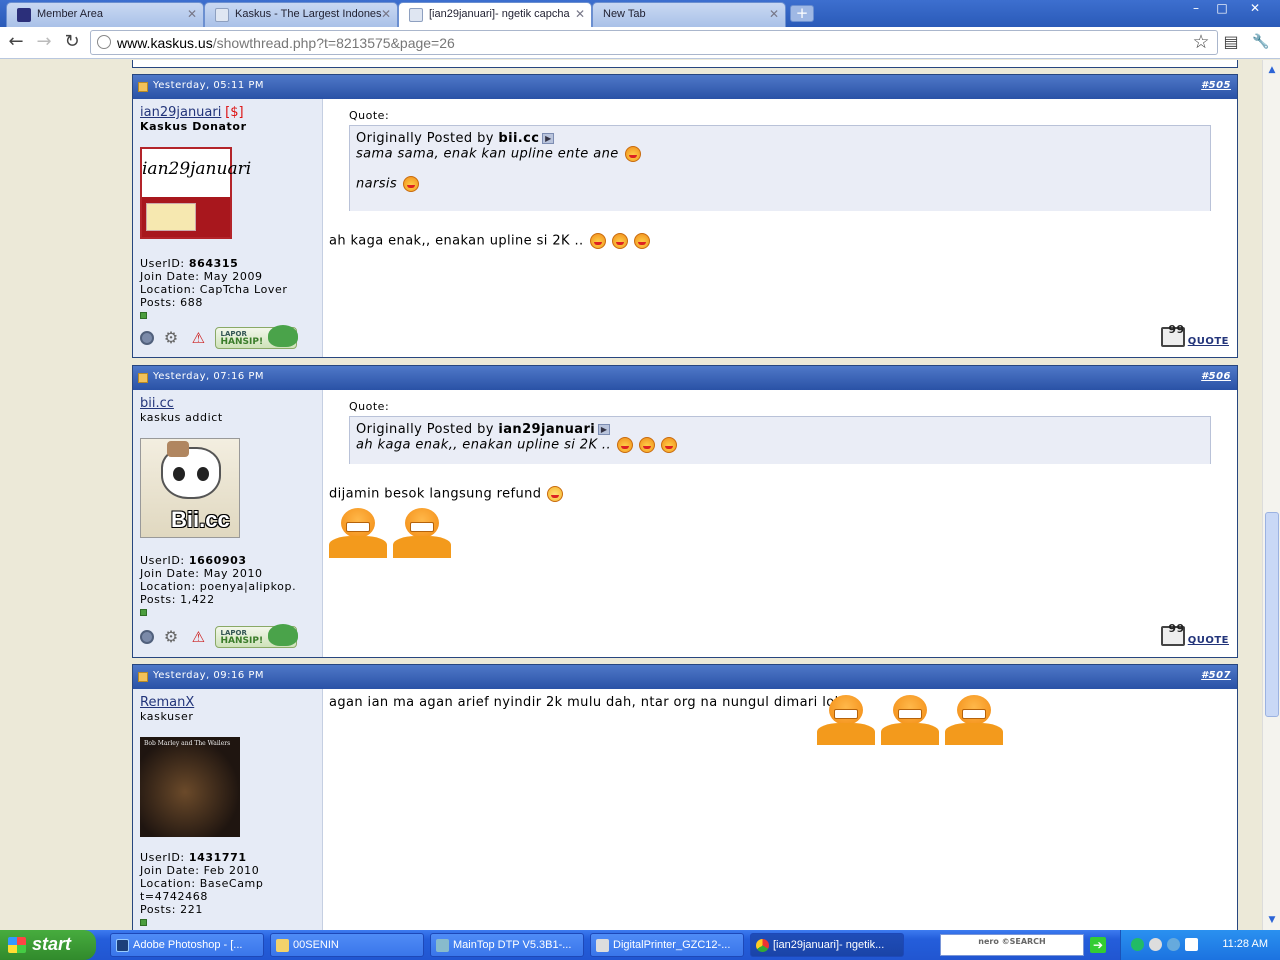 This screenshot has height=960, width=1280. What do you see at coordinates (1272, 920) in the screenshot?
I see `scroll-down-arrow-icon: ▼` at bounding box center [1272, 920].